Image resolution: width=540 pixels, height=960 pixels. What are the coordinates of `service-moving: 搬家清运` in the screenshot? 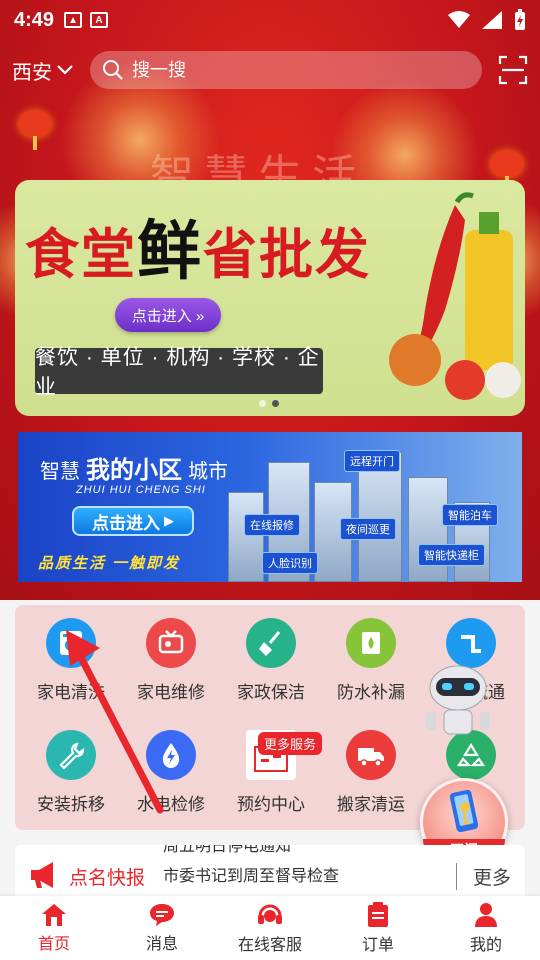 It's located at (371, 780).